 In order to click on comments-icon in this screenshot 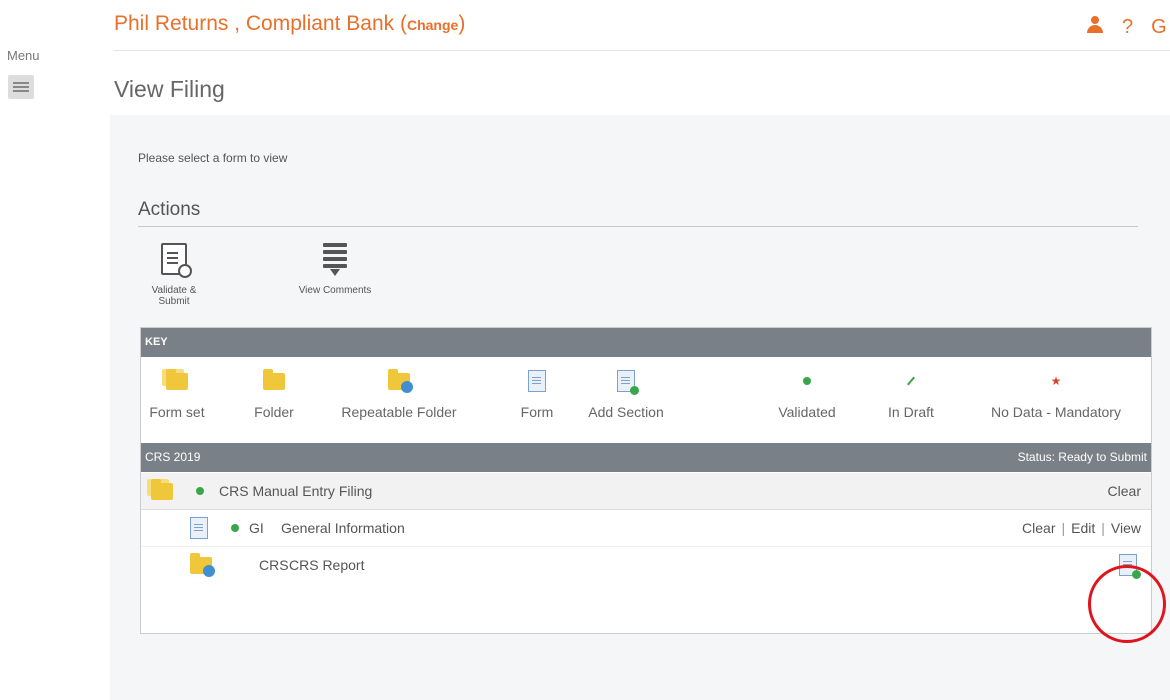, I will do `click(335, 259)`.